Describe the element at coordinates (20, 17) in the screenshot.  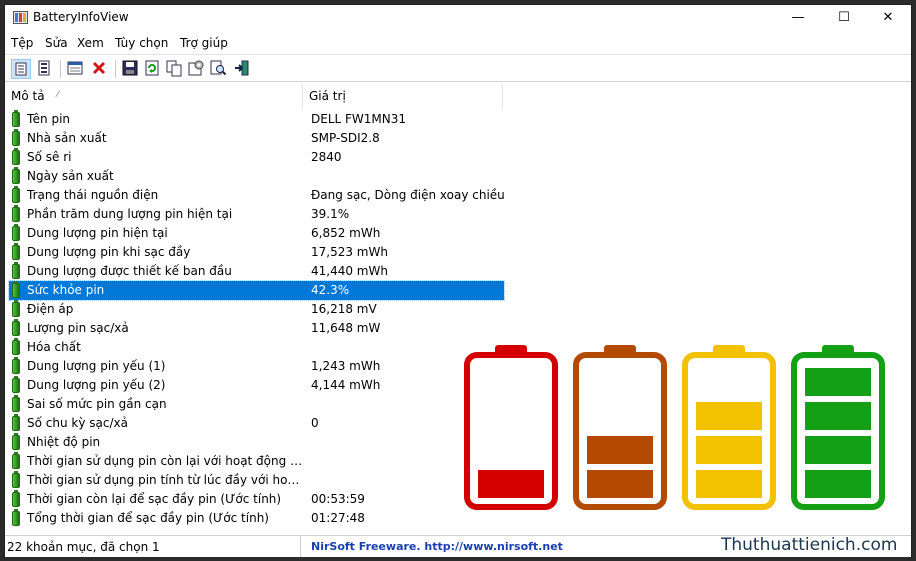
I see `app-icon` at that location.